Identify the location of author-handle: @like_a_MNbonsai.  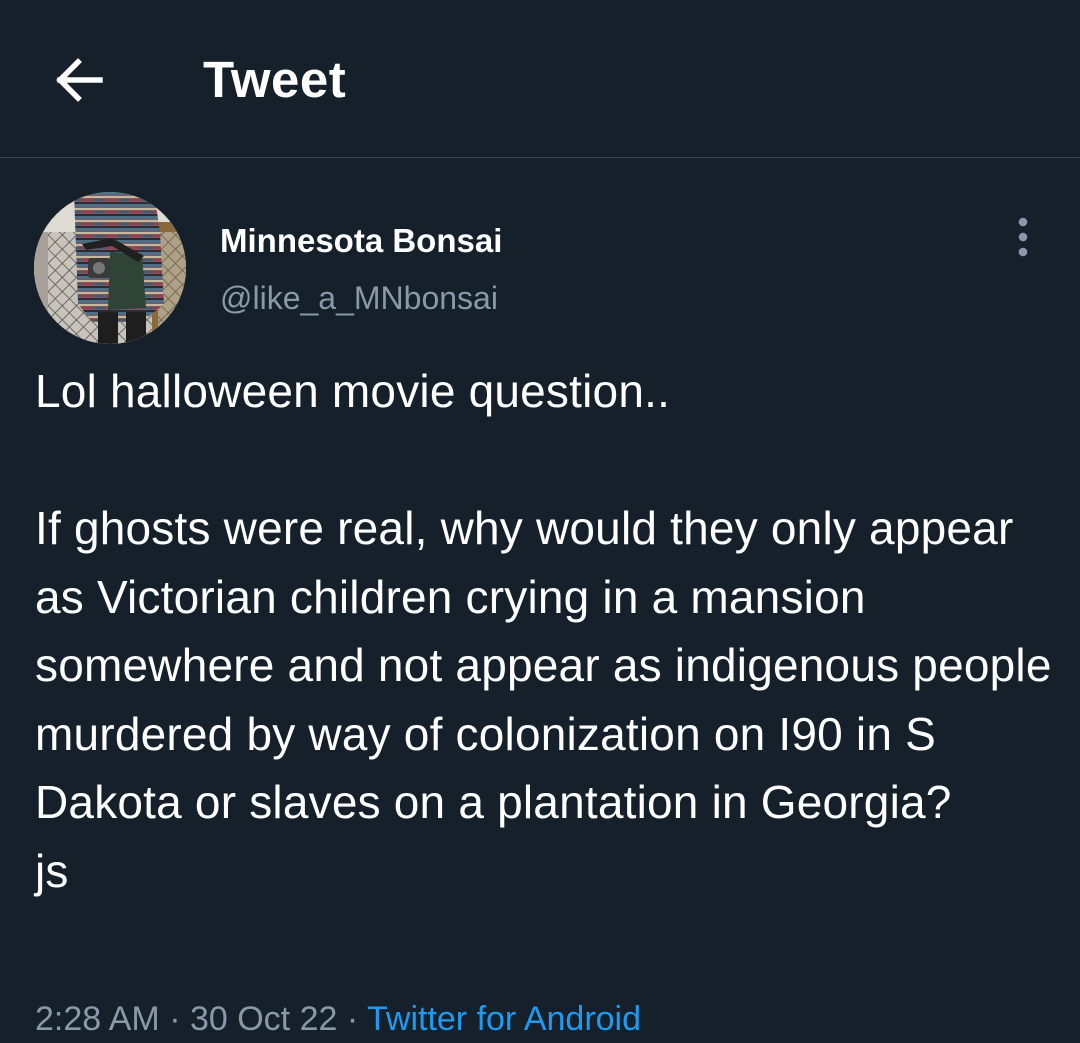
(359, 298).